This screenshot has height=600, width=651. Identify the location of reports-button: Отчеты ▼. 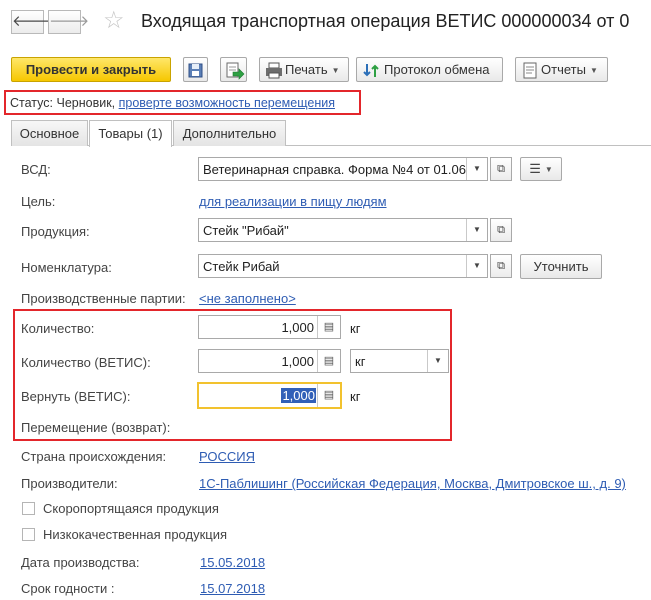
(561, 69).